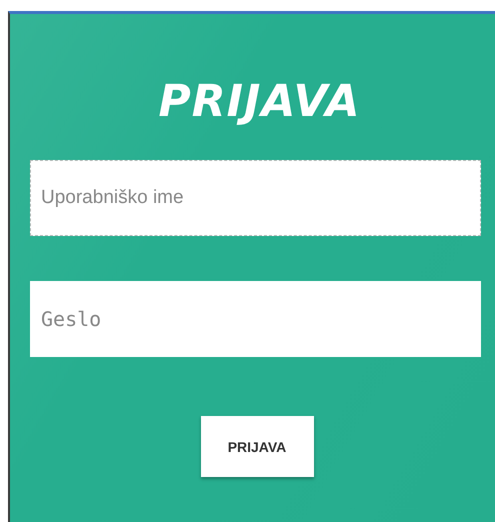 The height and width of the screenshot is (522, 495). What do you see at coordinates (255, 198) in the screenshot?
I see `username-field: Uporabniško ime` at bounding box center [255, 198].